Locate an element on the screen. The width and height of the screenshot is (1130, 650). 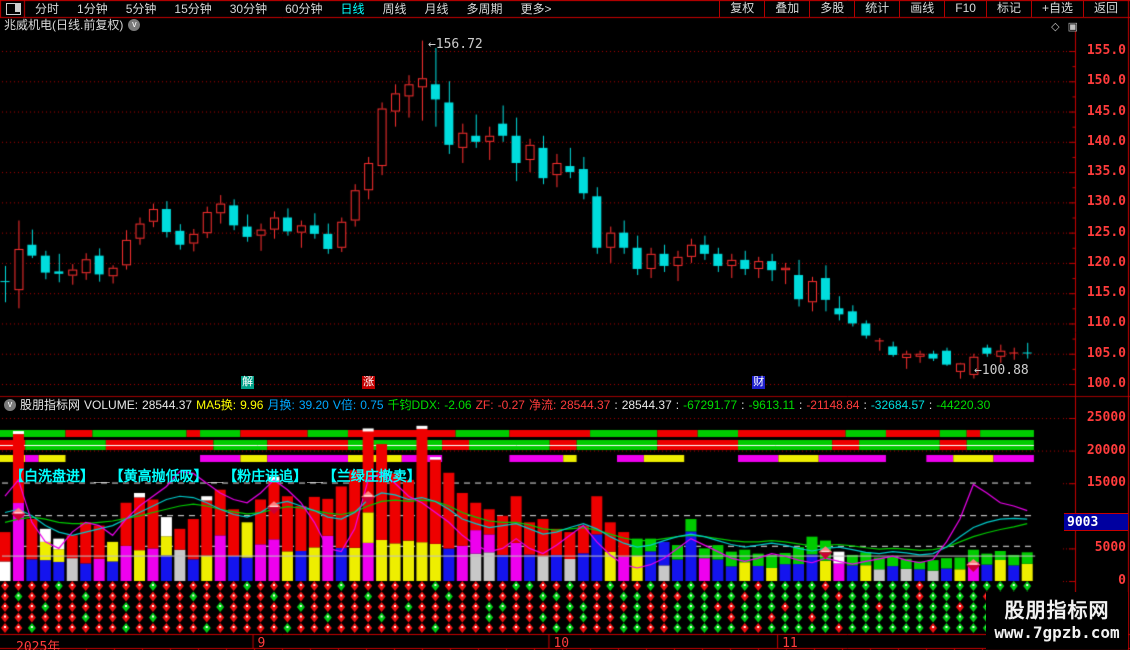
signal-label-0: 【白洗盘进】 is located at coordinates (52, 476).